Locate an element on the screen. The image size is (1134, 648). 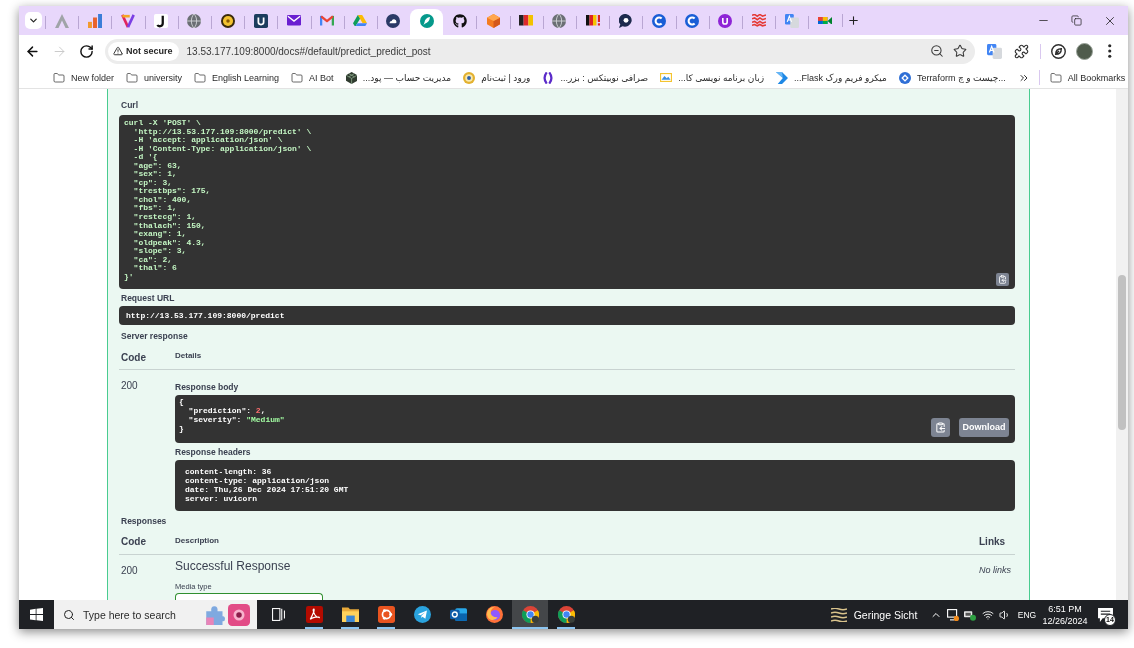
monitor-badge-icon is located at coordinates (952, 614).